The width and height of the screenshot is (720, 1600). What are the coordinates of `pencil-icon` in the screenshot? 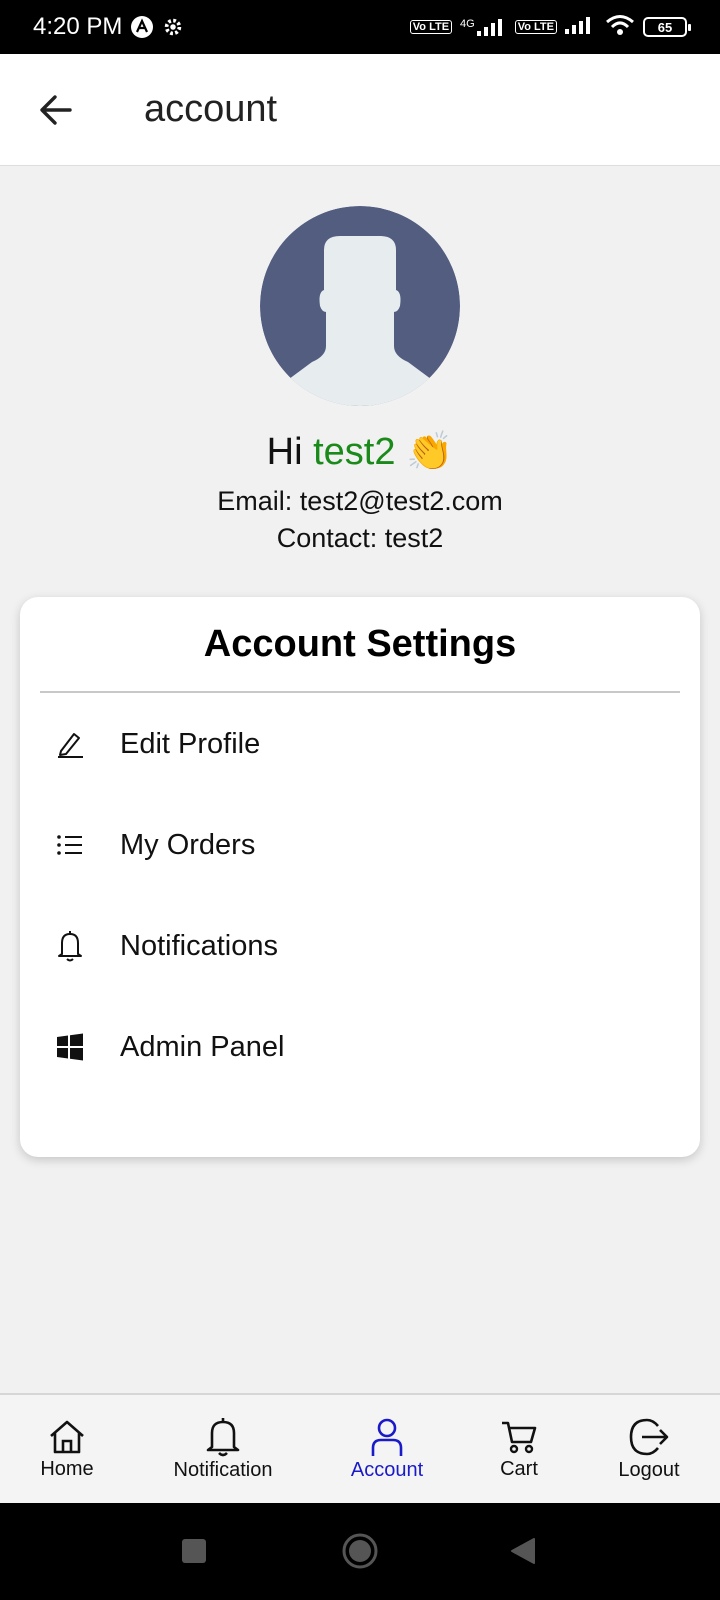 It's located at (70, 744).